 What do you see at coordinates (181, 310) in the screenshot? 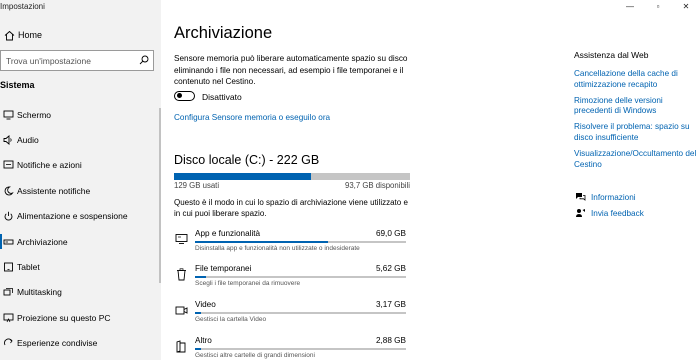
I see `video-icon` at bounding box center [181, 310].